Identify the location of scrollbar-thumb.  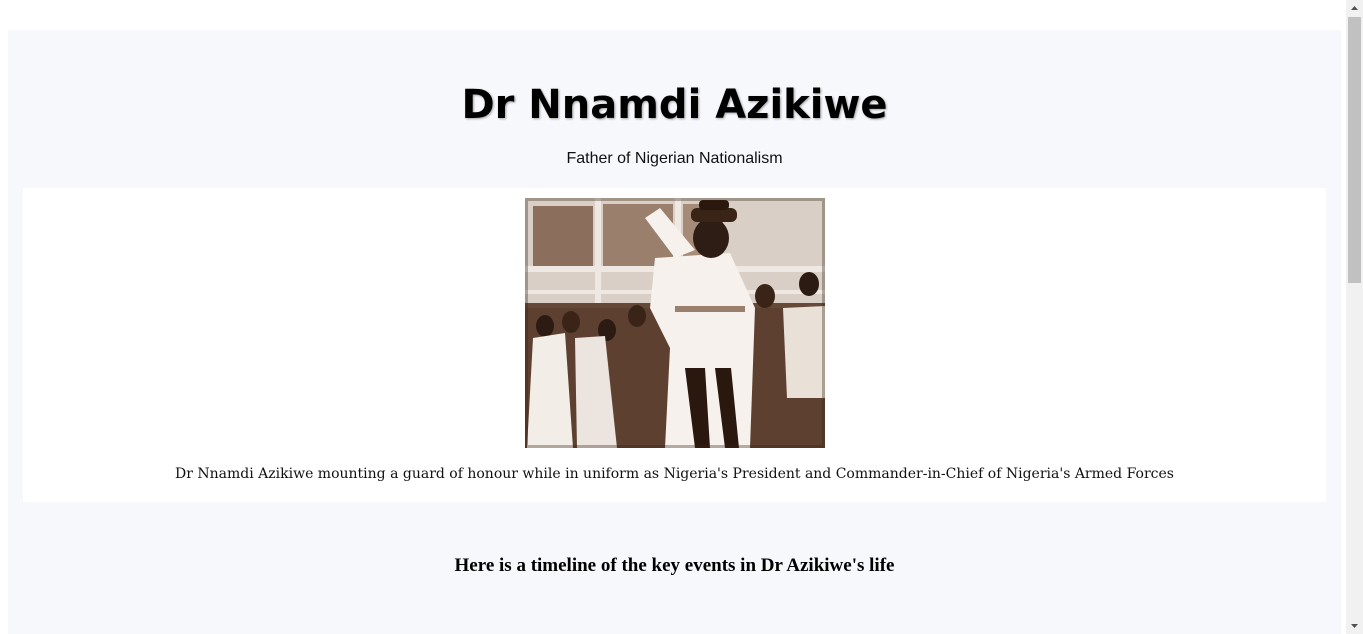
(1354, 150).